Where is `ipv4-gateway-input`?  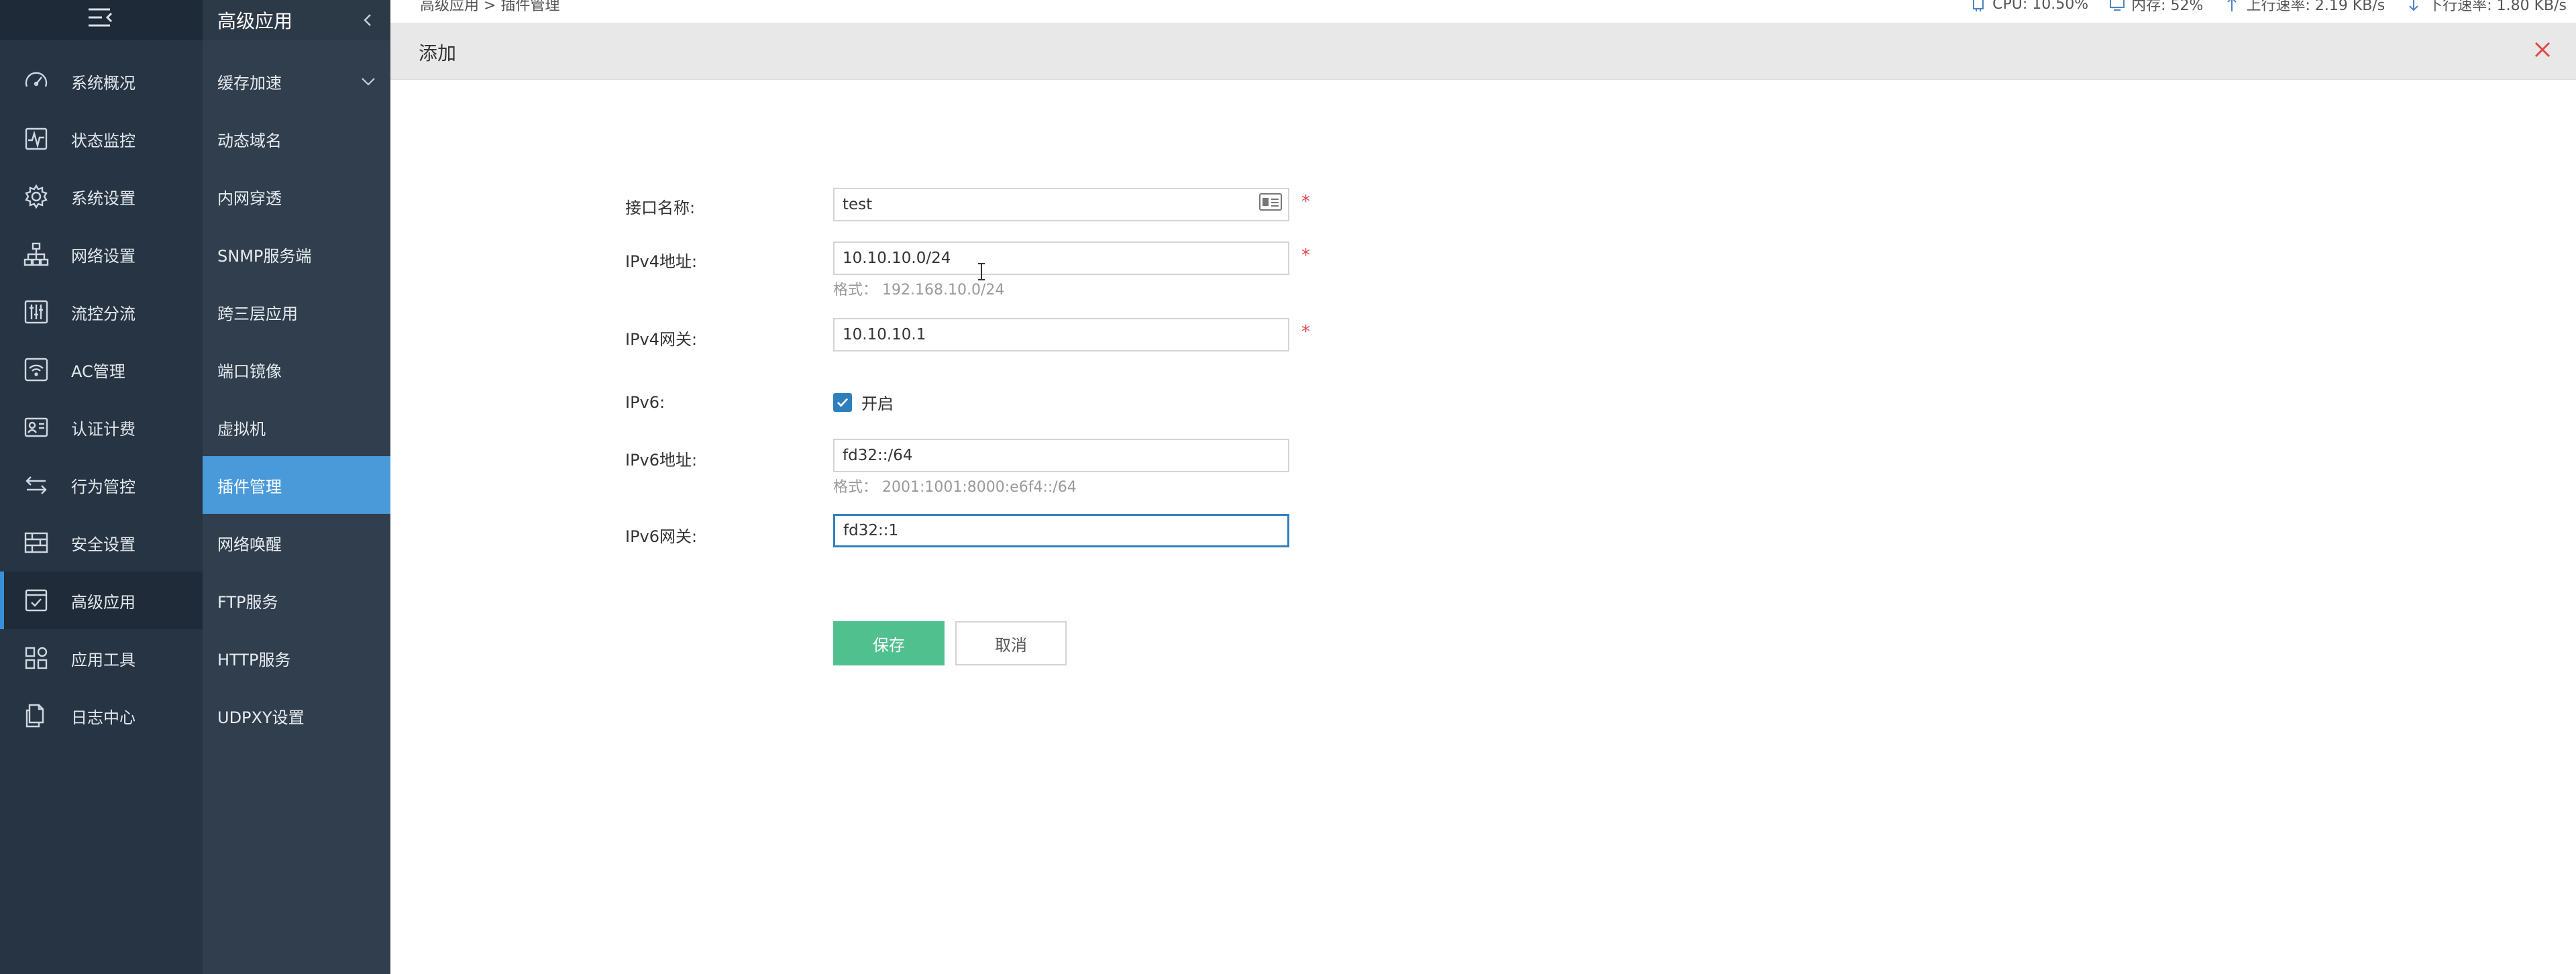
ipv4-gateway-input is located at coordinates (1061, 334).